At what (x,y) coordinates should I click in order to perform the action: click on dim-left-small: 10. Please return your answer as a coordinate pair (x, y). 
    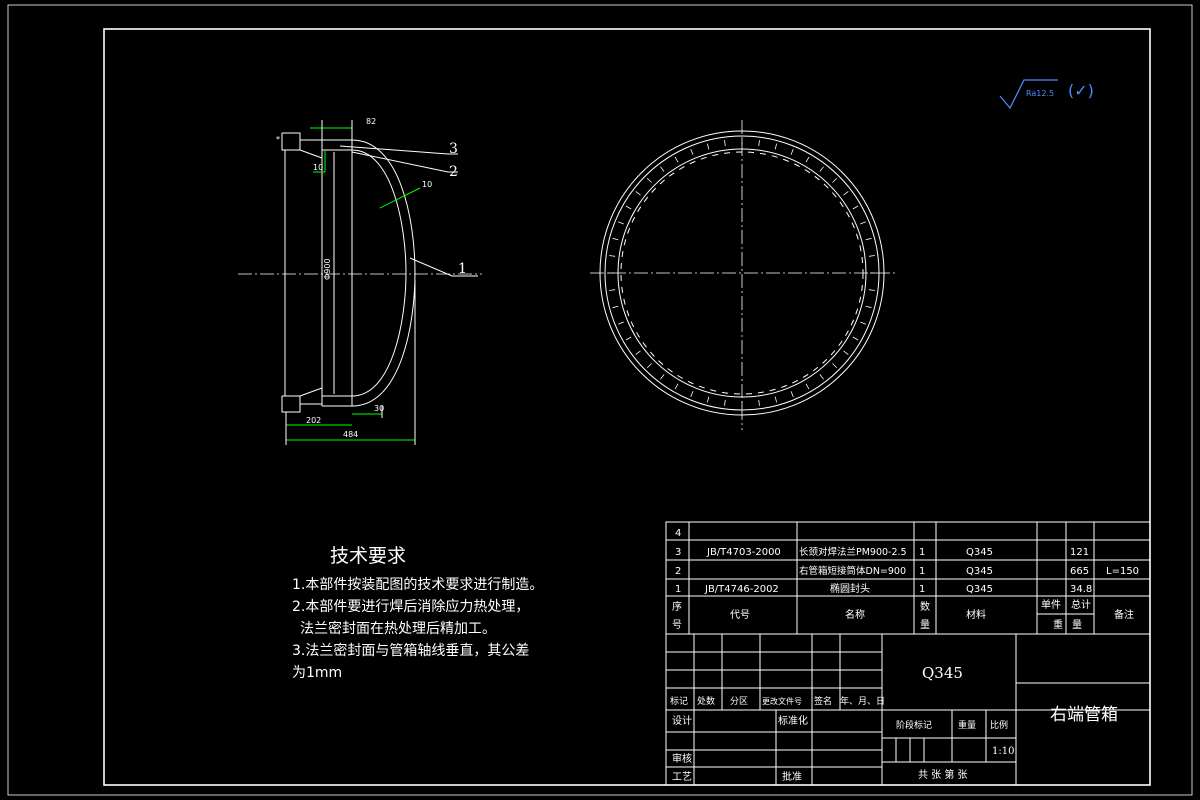
    Looking at the image, I should click on (318, 167).